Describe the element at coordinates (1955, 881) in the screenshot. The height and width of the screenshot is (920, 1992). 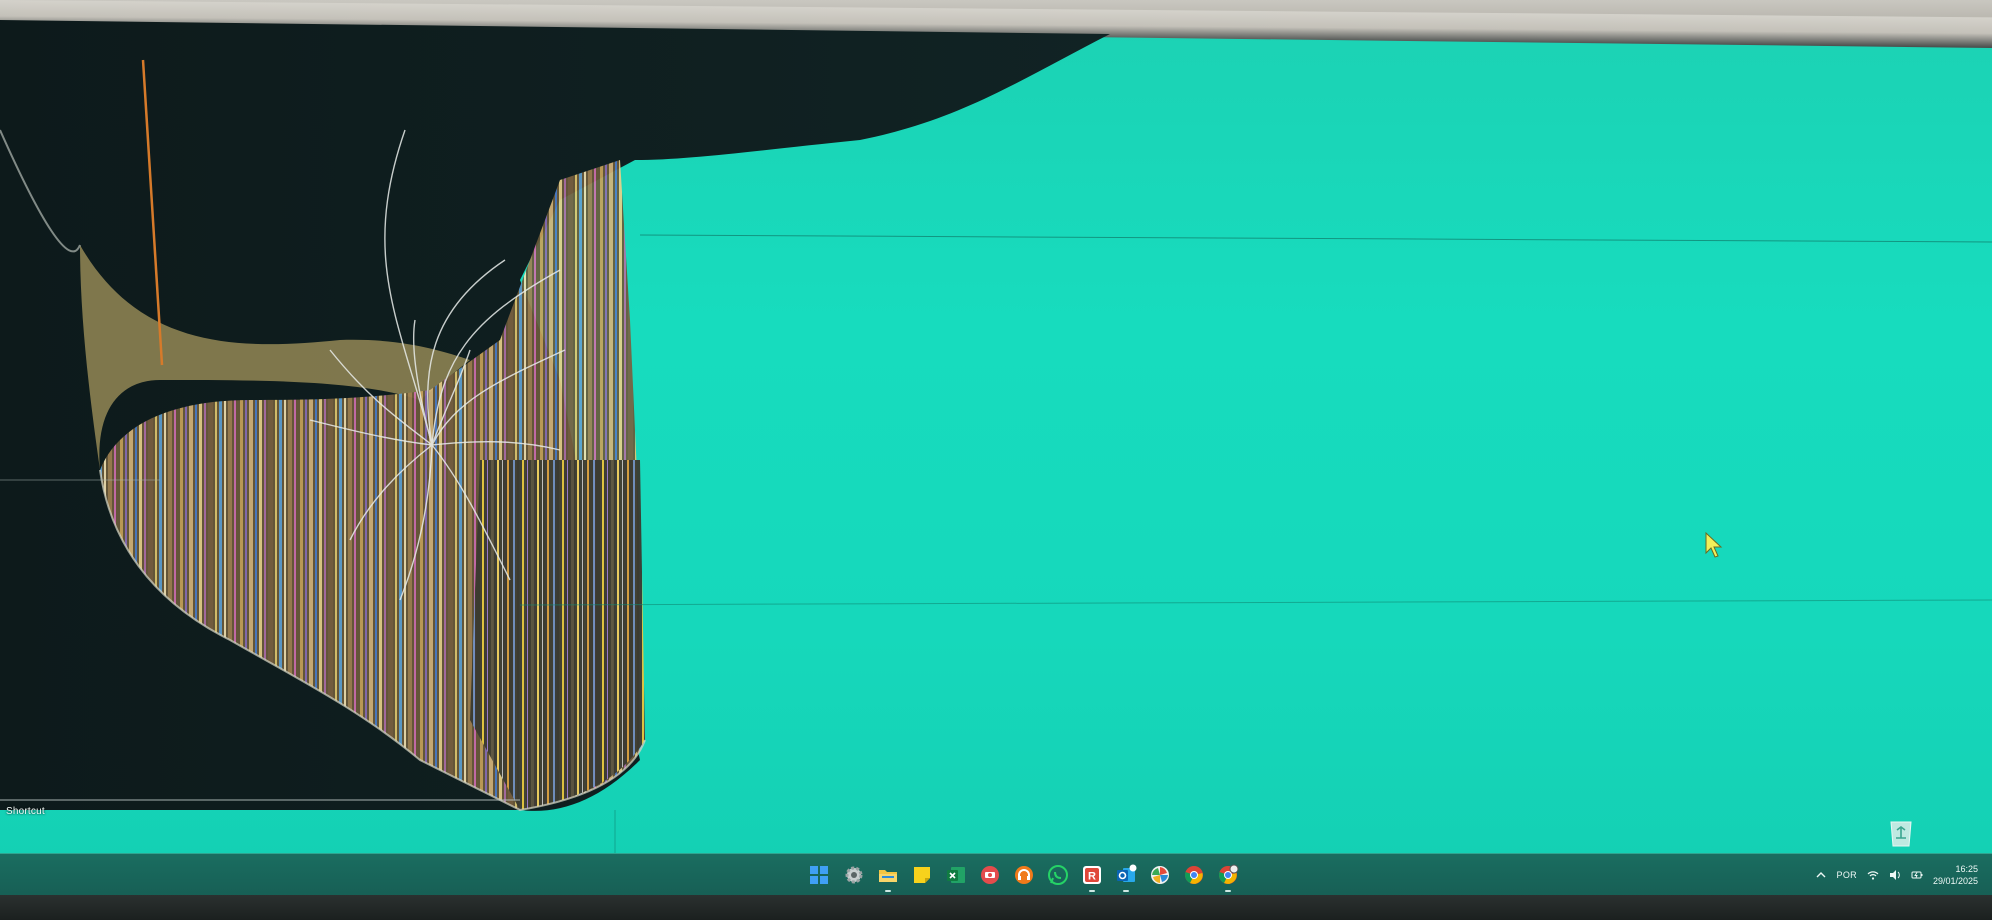
I see `clock-date: 29/01/2025` at that location.